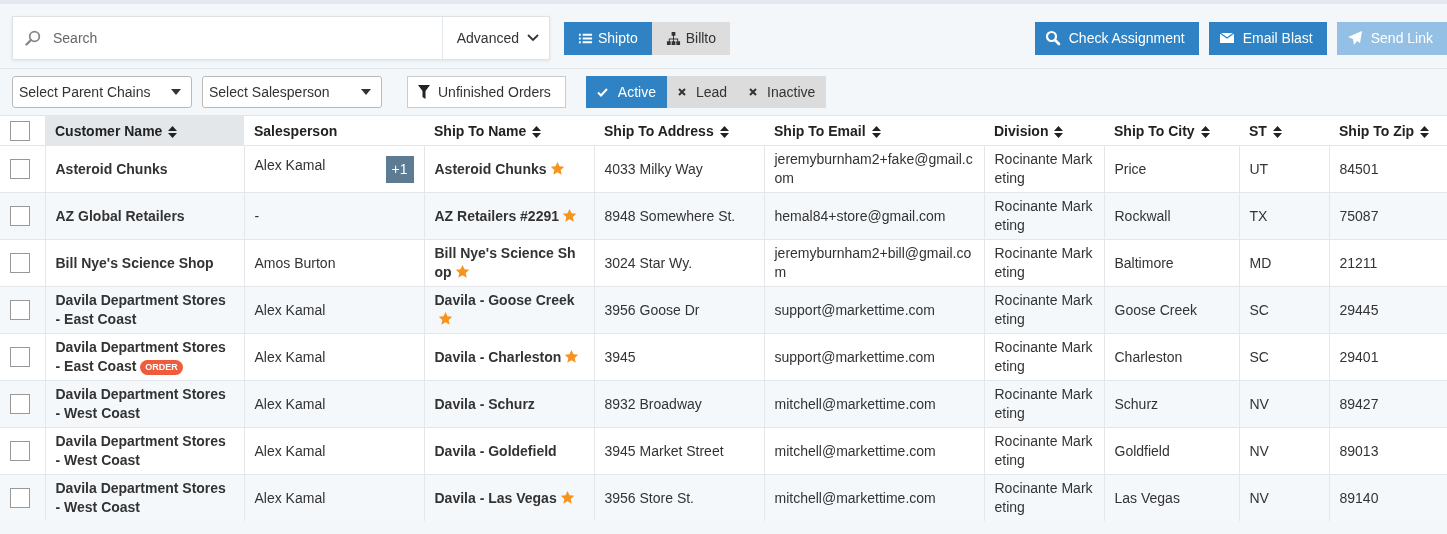 The image size is (1447, 534). What do you see at coordinates (679, 497) in the screenshot?
I see `address-cell: 3956 Store St.` at bounding box center [679, 497].